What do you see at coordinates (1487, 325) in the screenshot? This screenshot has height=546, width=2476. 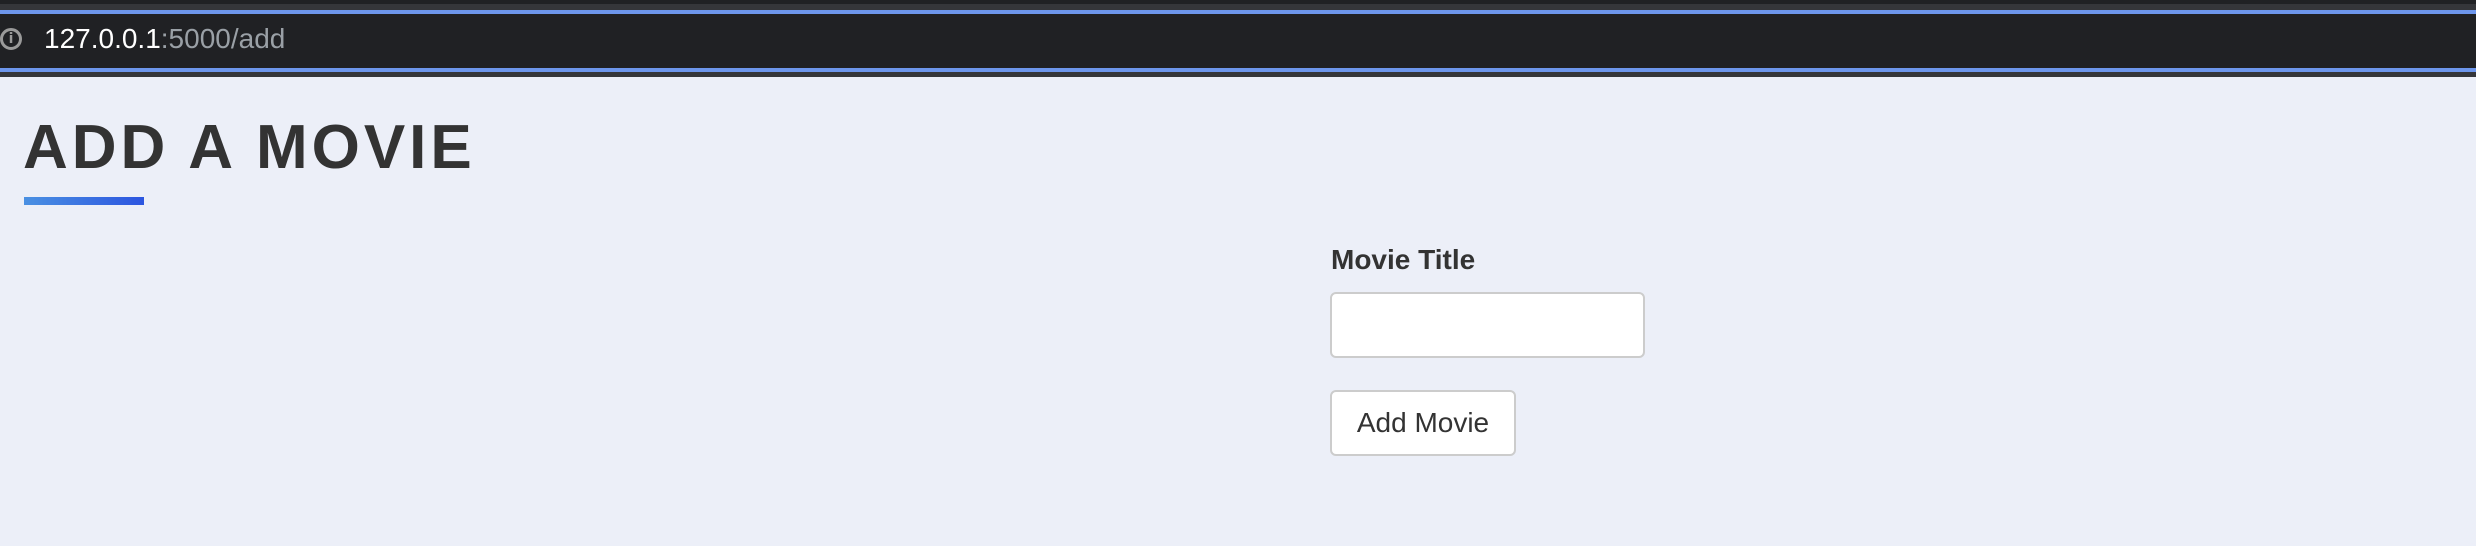 I see `movie-title-input` at bounding box center [1487, 325].